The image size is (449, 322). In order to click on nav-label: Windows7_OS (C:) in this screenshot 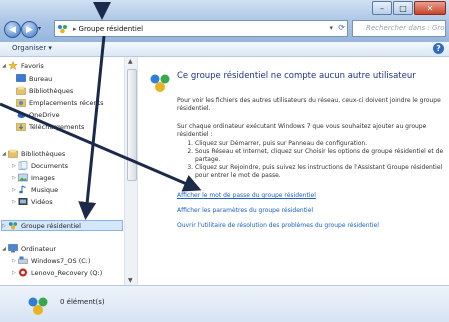, I will do `click(61, 260)`.